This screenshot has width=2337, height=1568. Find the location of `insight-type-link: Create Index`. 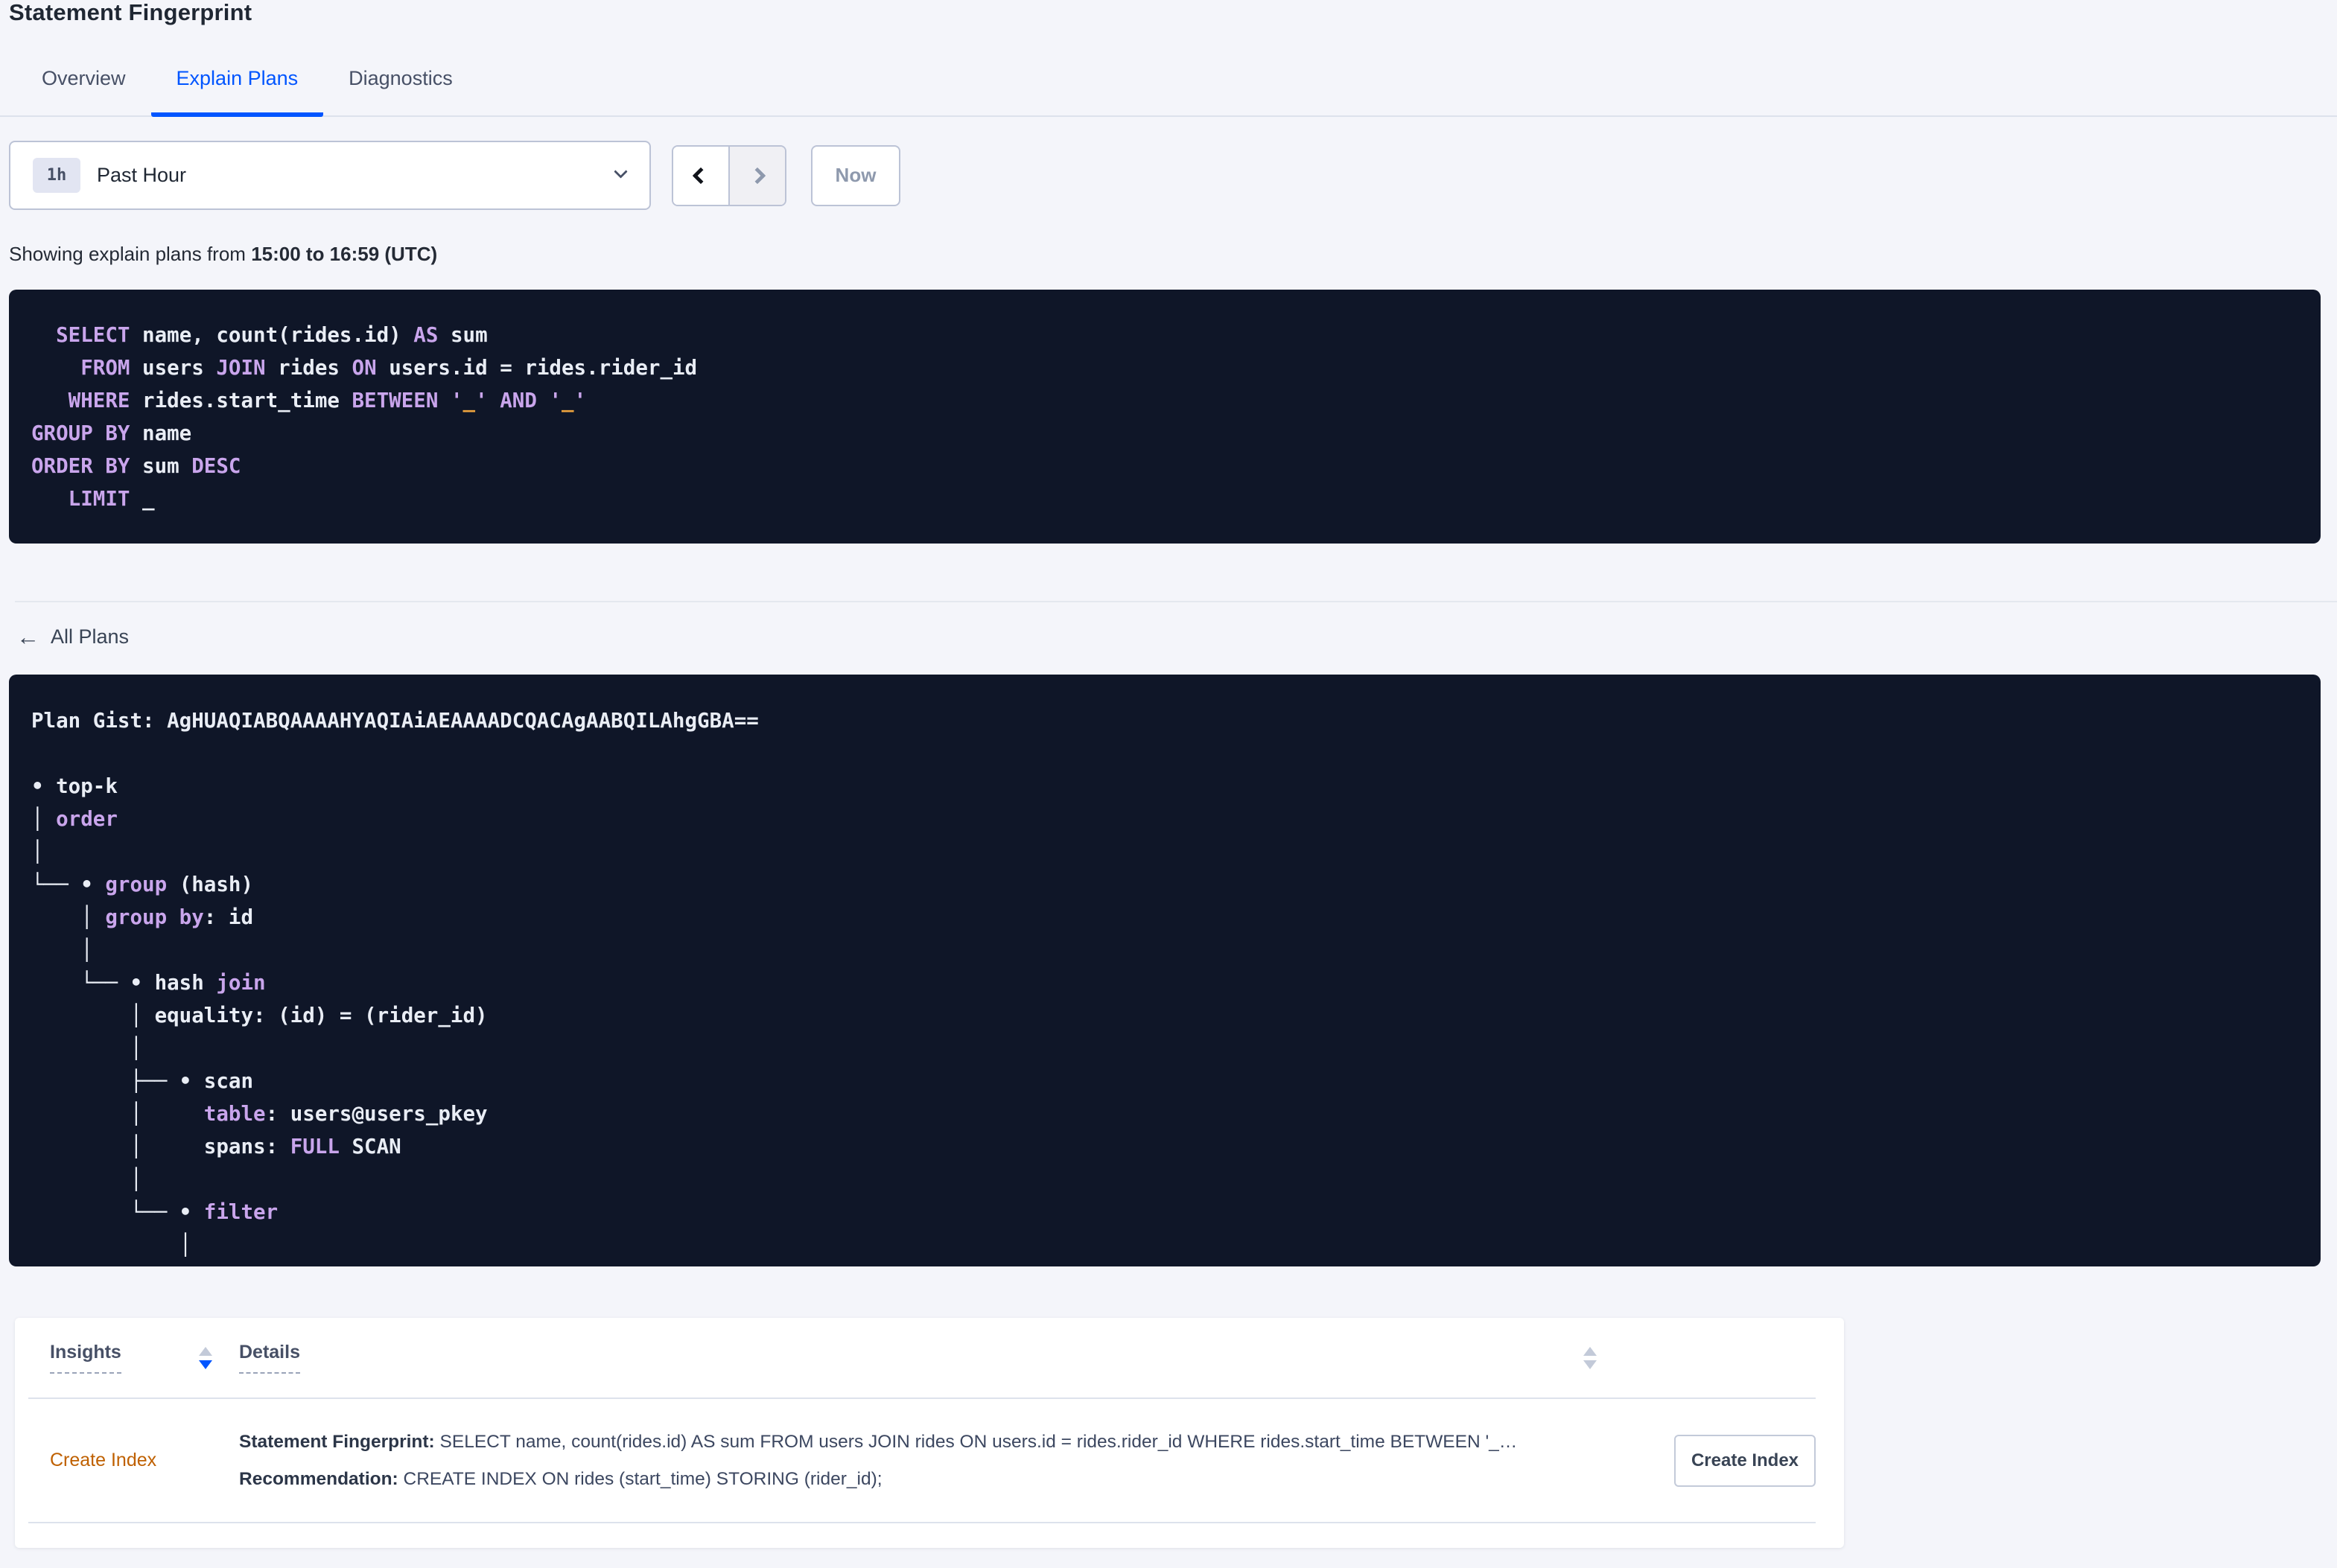

insight-type-link: Create Index is located at coordinates (103, 1460).